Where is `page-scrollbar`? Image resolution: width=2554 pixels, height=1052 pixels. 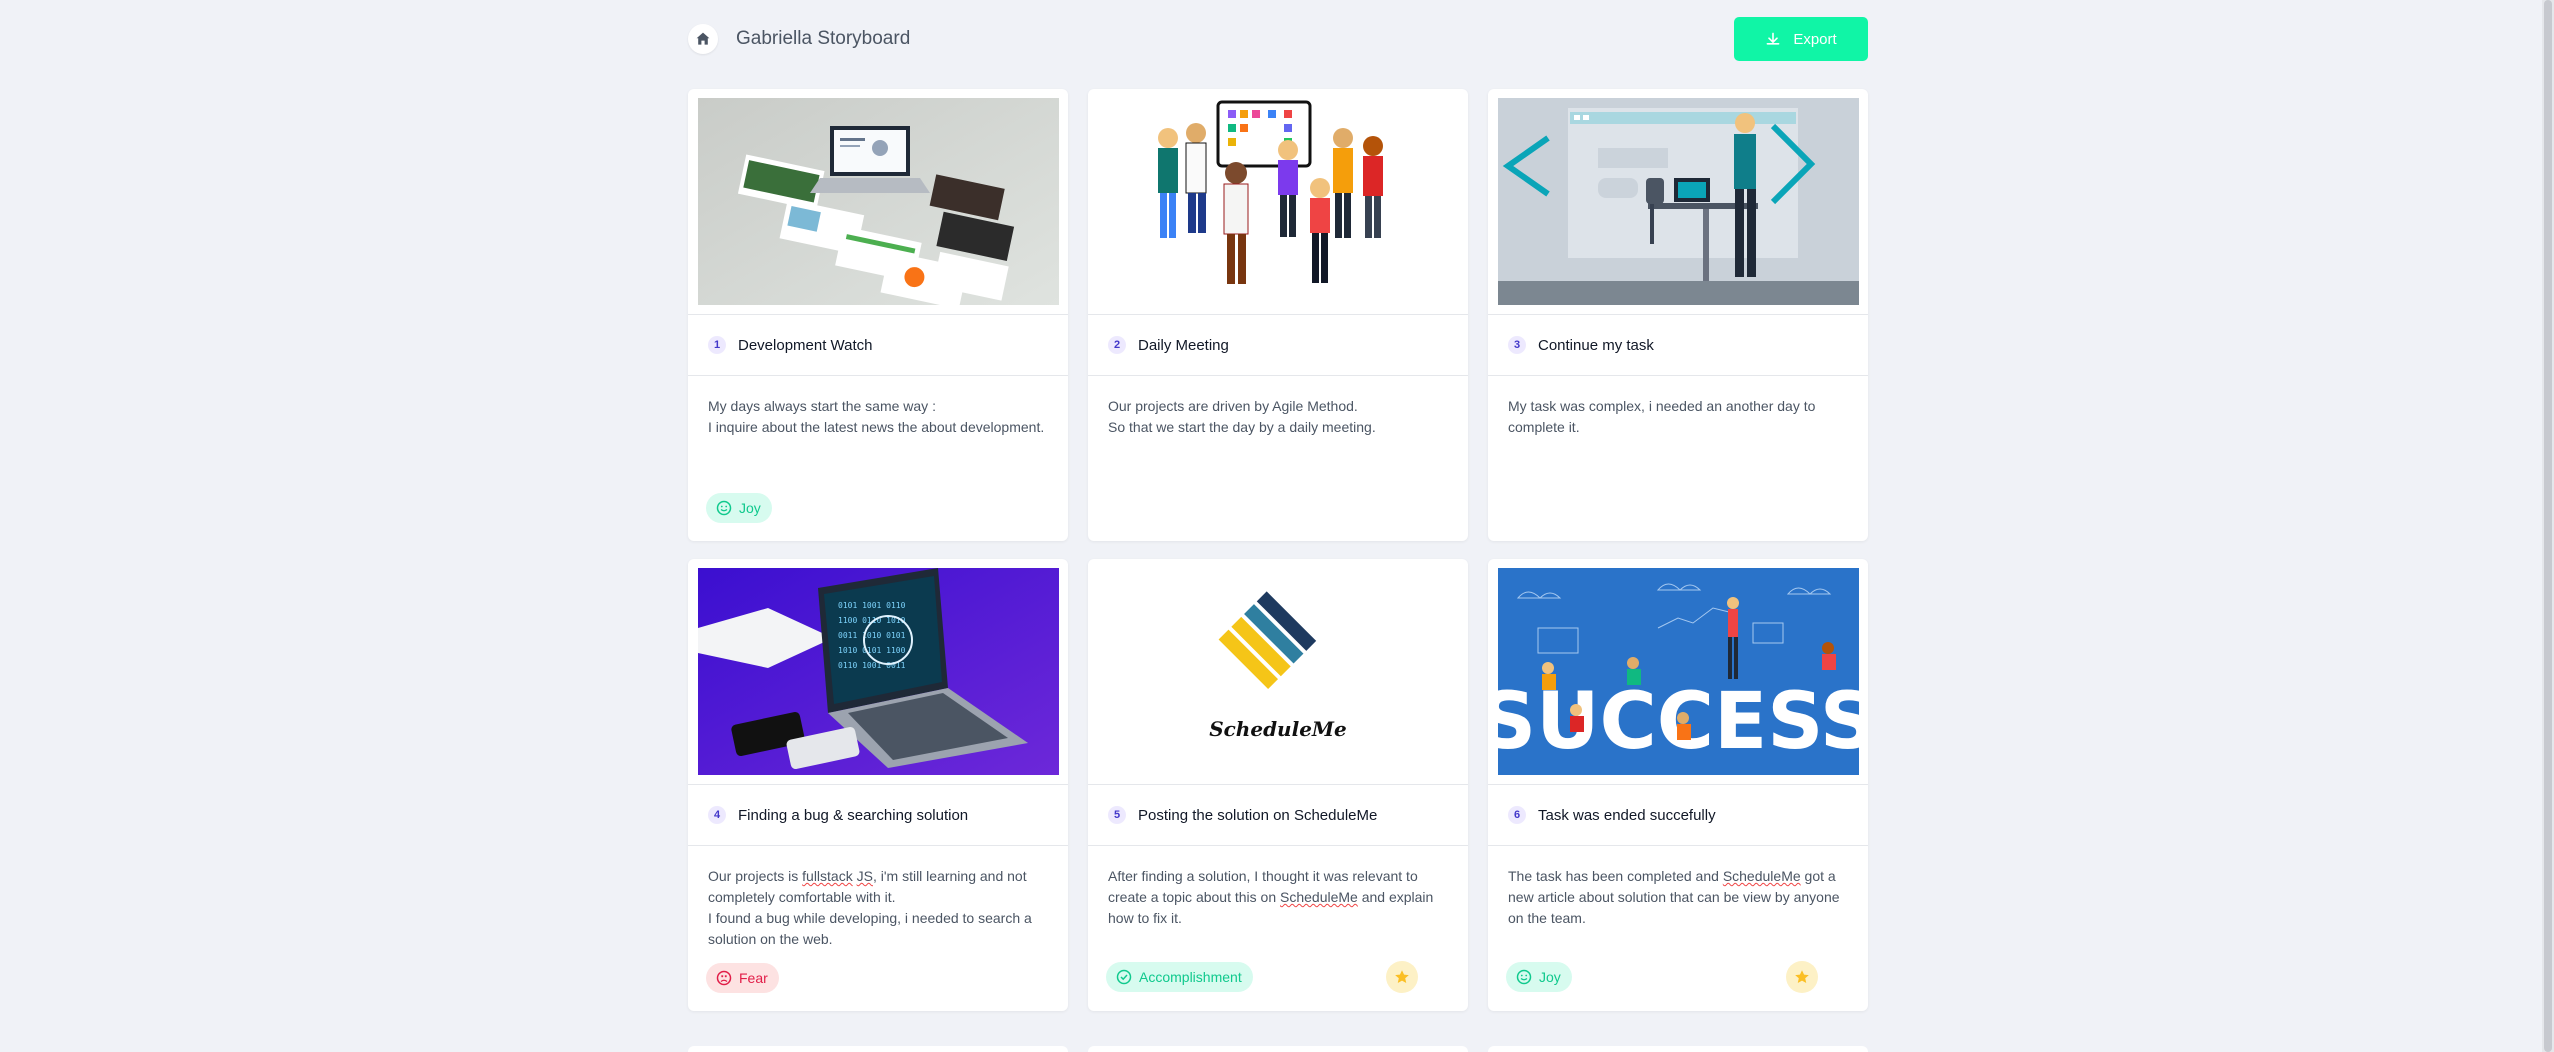 page-scrollbar is located at coordinates (2548, 526).